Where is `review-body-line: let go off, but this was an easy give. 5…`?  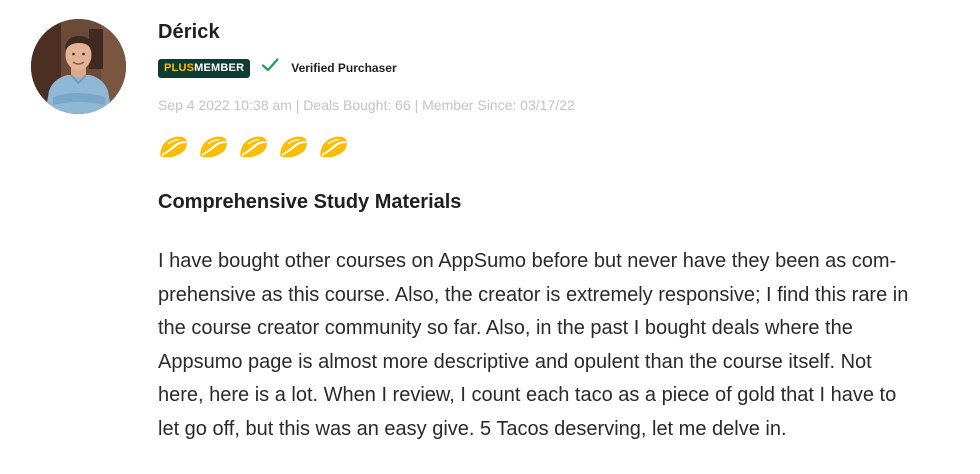
review-body-line: let go off, but this was an easy give. 5… is located at coordinates (472, 428).